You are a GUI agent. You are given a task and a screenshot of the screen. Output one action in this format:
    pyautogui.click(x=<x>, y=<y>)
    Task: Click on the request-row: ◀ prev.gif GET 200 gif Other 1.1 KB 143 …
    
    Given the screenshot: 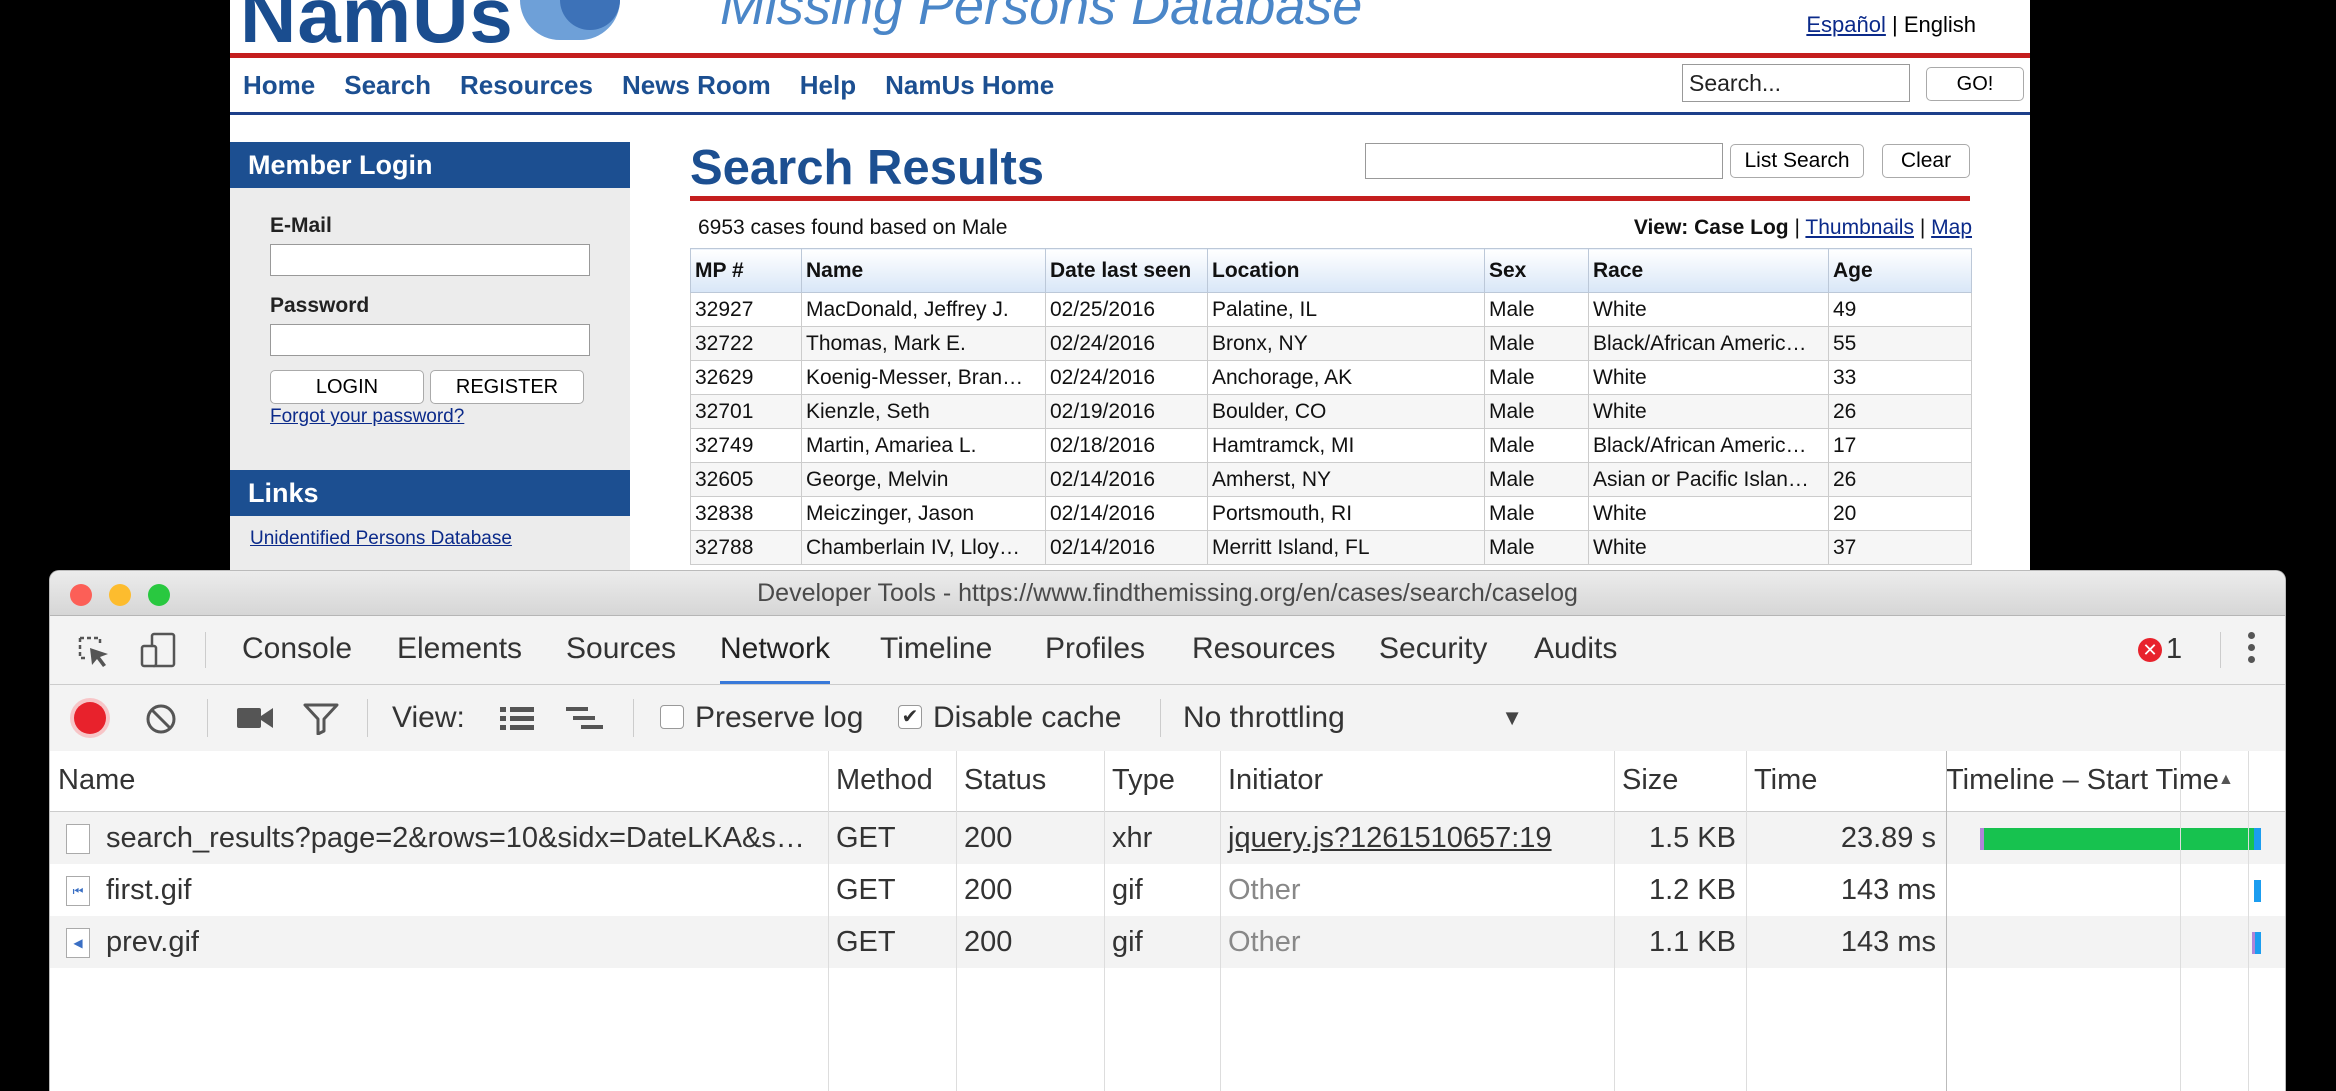 What is the action you would take?
    pyautogui.click(x=1167, y=942)
    